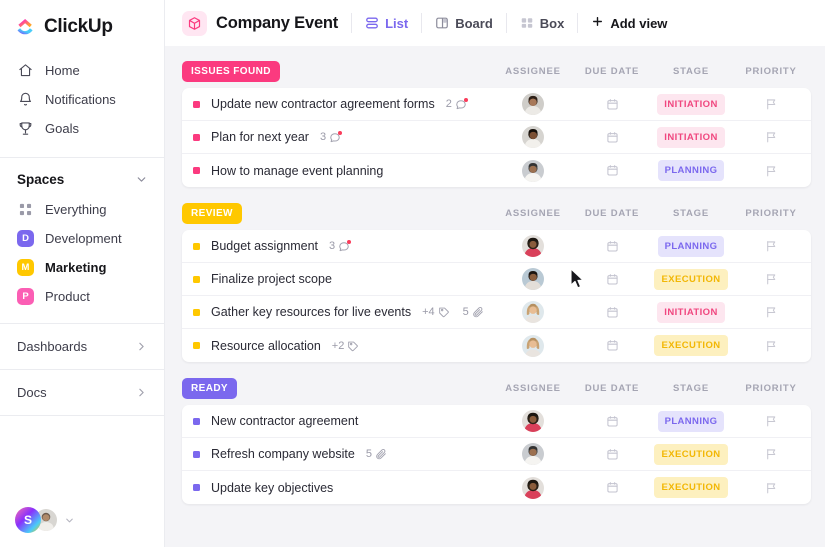 This screenshot has height=547, width=825. I want to click on task-name: Update new contractor agreement forms, so click(323, 104).